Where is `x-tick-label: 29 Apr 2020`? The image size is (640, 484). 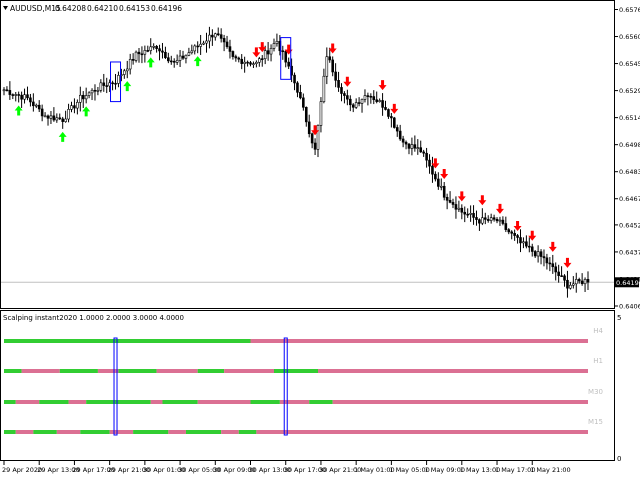 x-tick-label: 29 Apr 2020 is located at coordinates (22, 470).